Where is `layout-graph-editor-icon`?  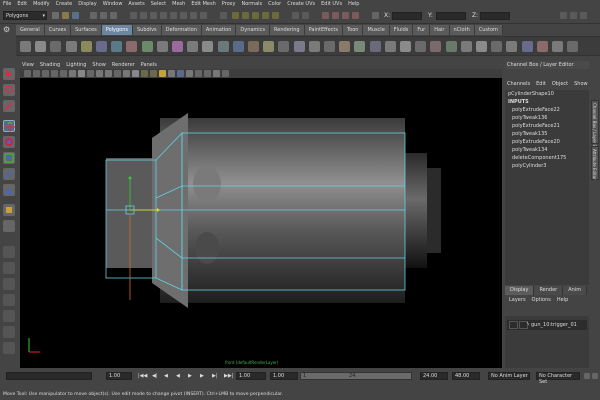
layout-graph-editor-icon is located at coordinates (9, 316).